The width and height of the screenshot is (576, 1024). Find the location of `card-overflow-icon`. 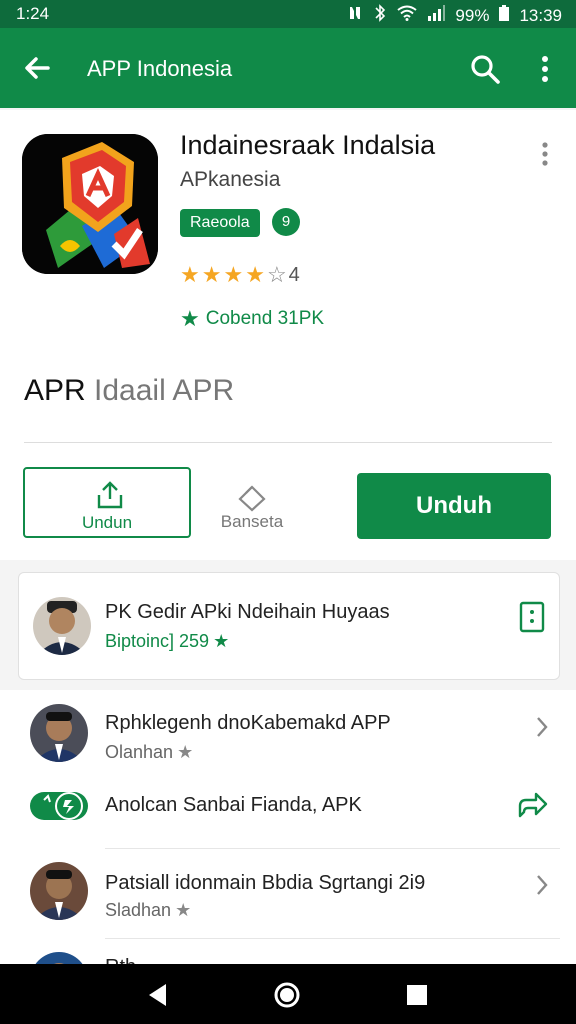

card-overflow-icon is located at coordinates (545, 154).